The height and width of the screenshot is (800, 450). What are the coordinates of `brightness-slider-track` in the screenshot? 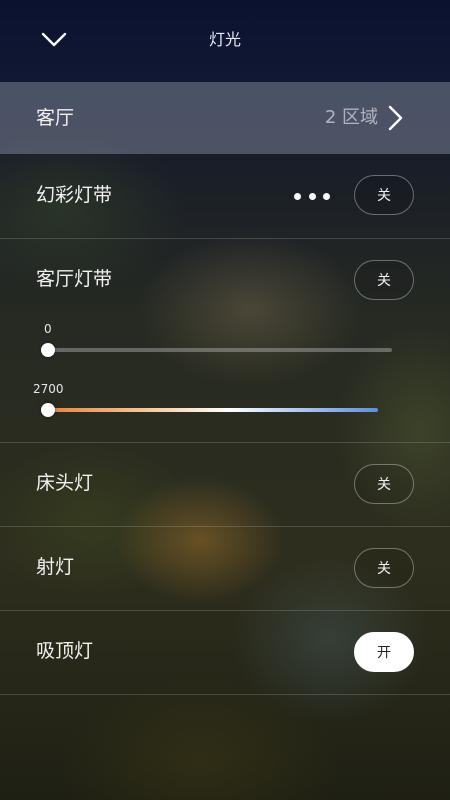 It's located at (220, 350).